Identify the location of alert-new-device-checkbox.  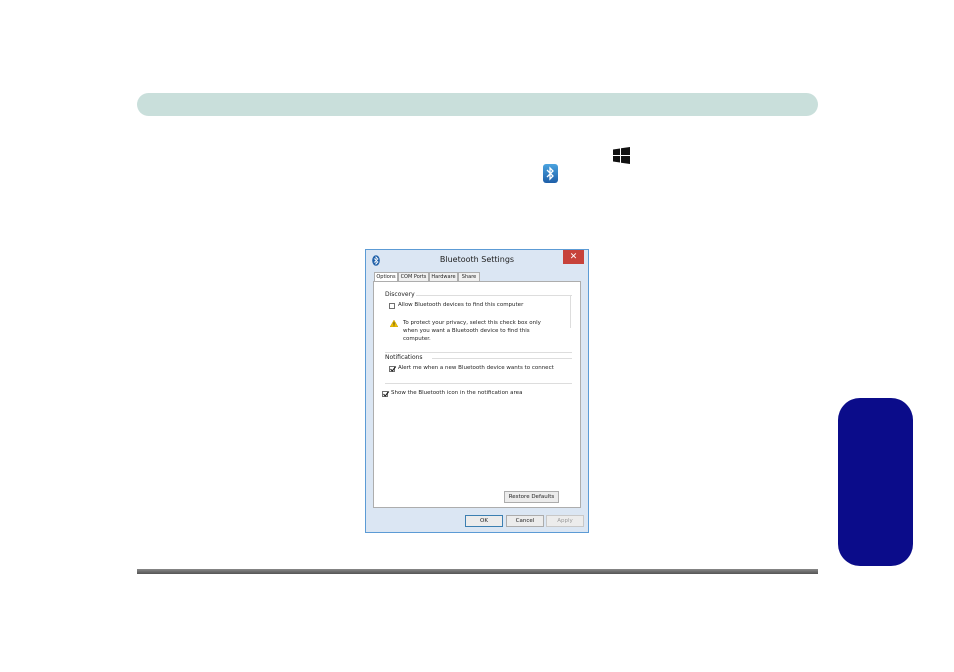
(393, 369).